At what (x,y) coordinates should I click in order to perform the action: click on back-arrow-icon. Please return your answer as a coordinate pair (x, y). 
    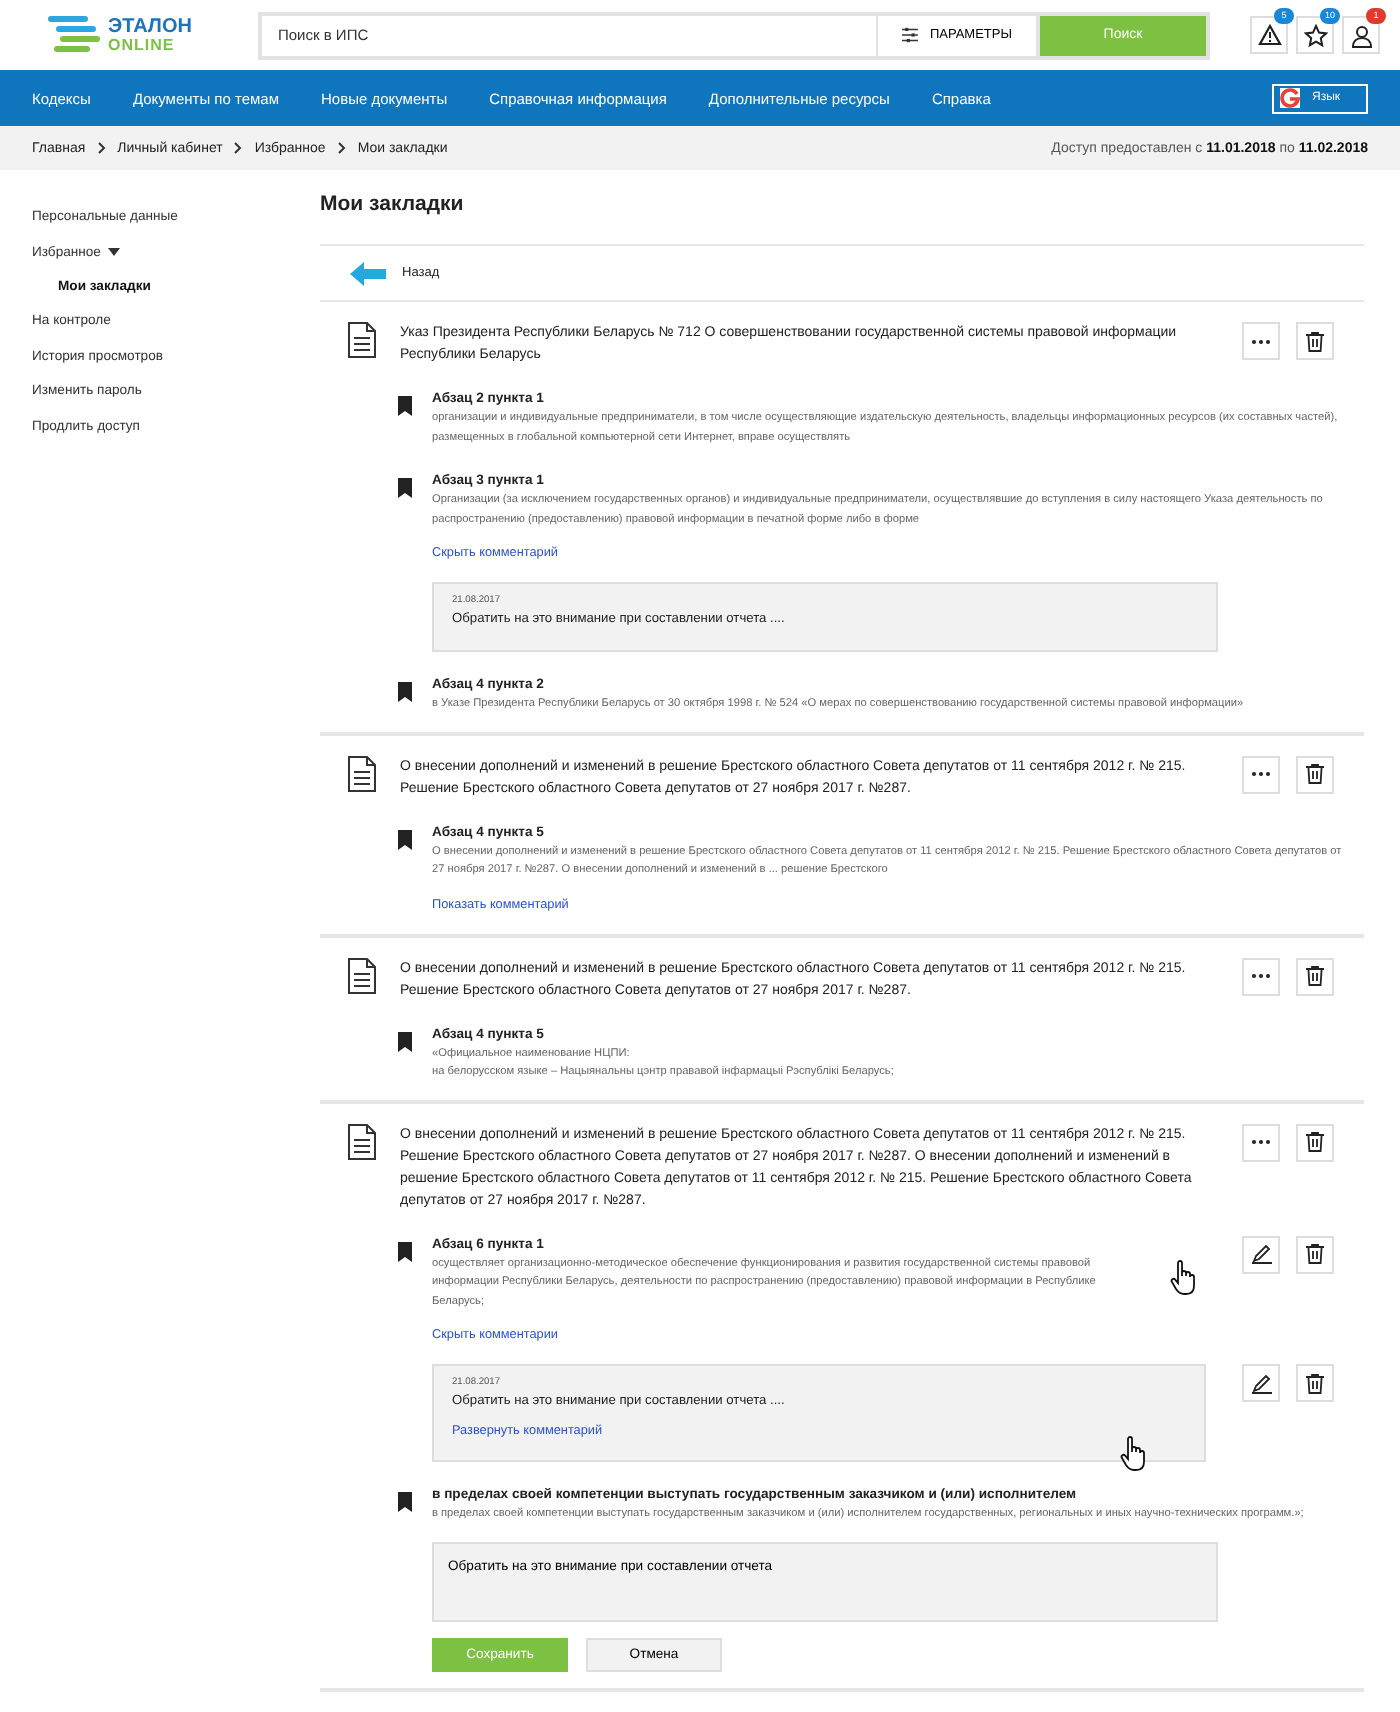
    Looking at the image, I should click on (368, 273).